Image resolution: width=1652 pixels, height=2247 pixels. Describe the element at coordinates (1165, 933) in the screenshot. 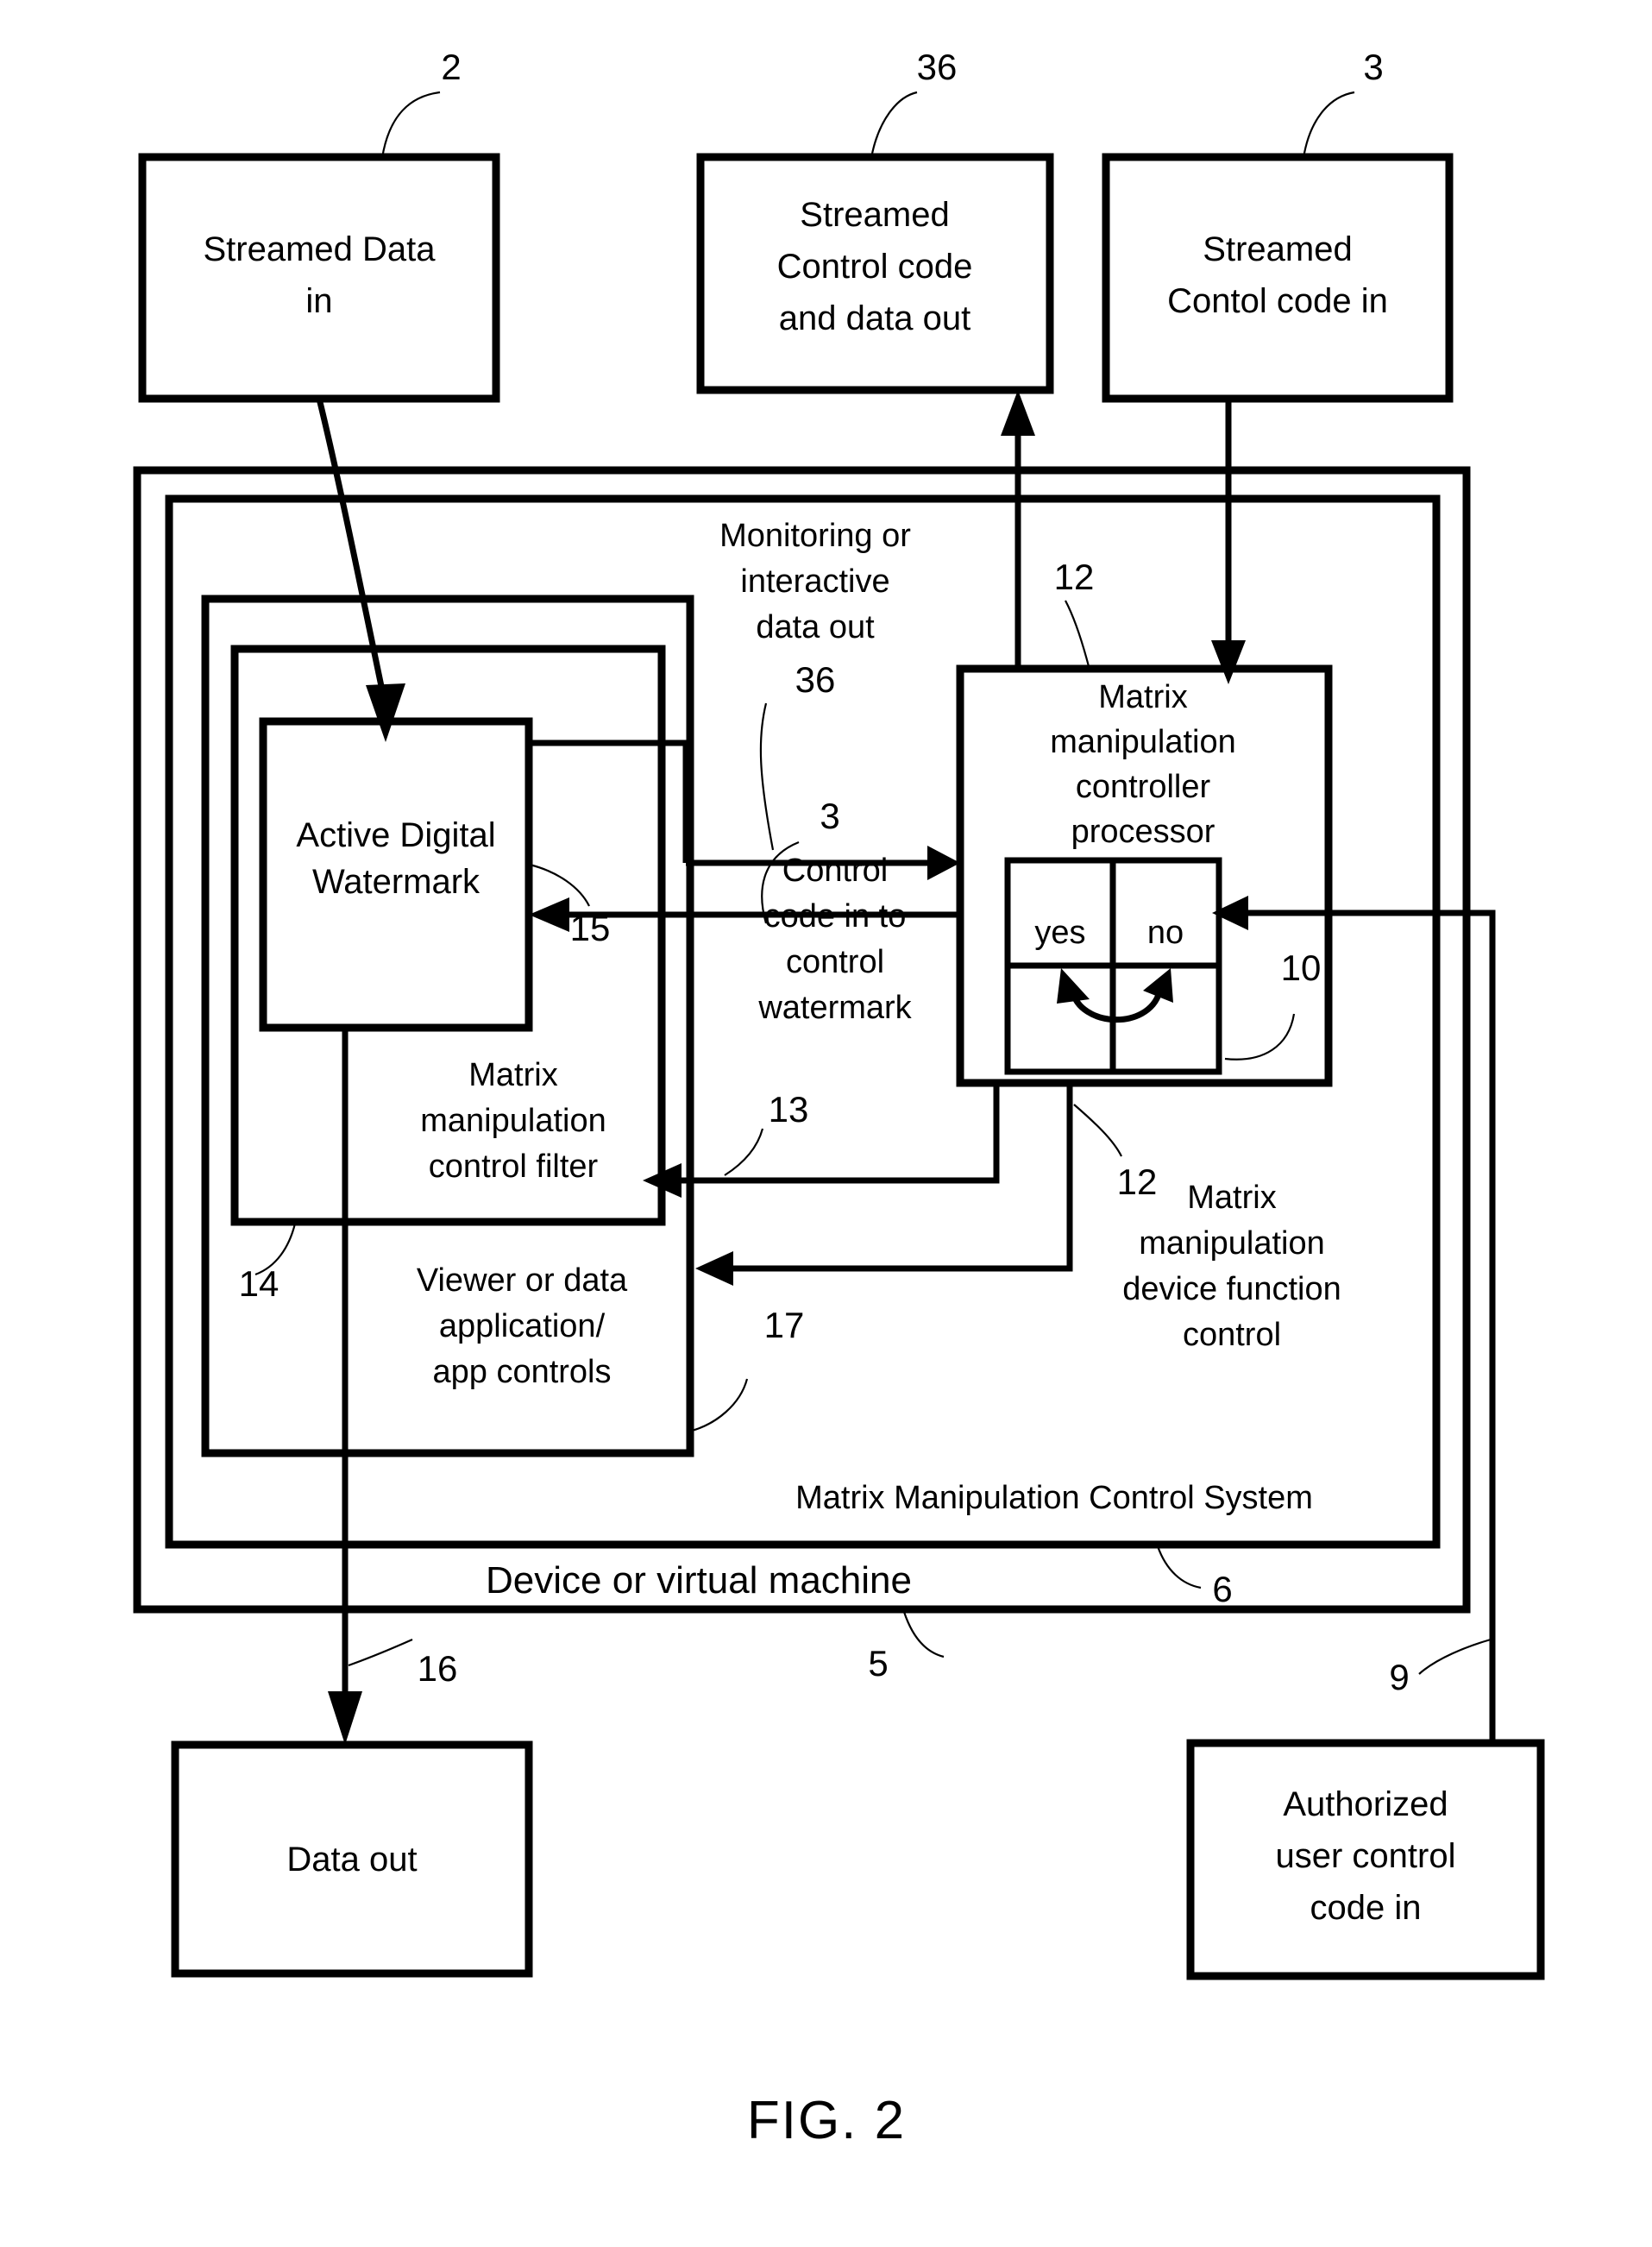

I see `matrix-cell-no: no` at that location.